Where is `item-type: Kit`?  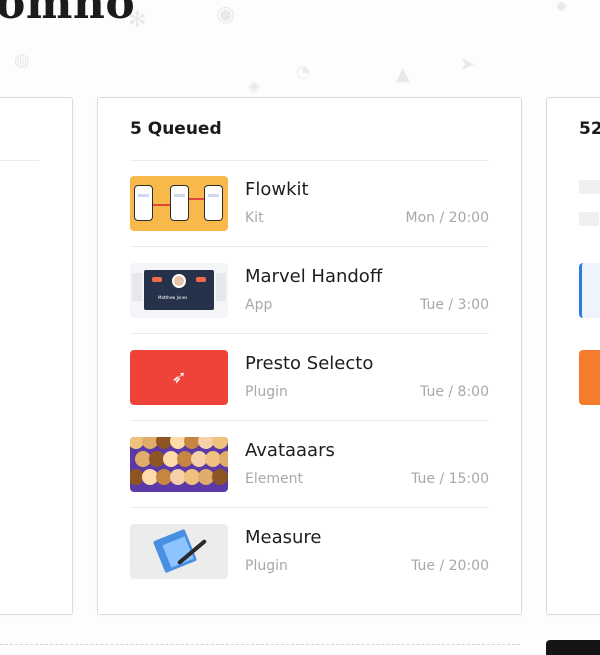
item-type: Kit is located at coordinates (254, 218).